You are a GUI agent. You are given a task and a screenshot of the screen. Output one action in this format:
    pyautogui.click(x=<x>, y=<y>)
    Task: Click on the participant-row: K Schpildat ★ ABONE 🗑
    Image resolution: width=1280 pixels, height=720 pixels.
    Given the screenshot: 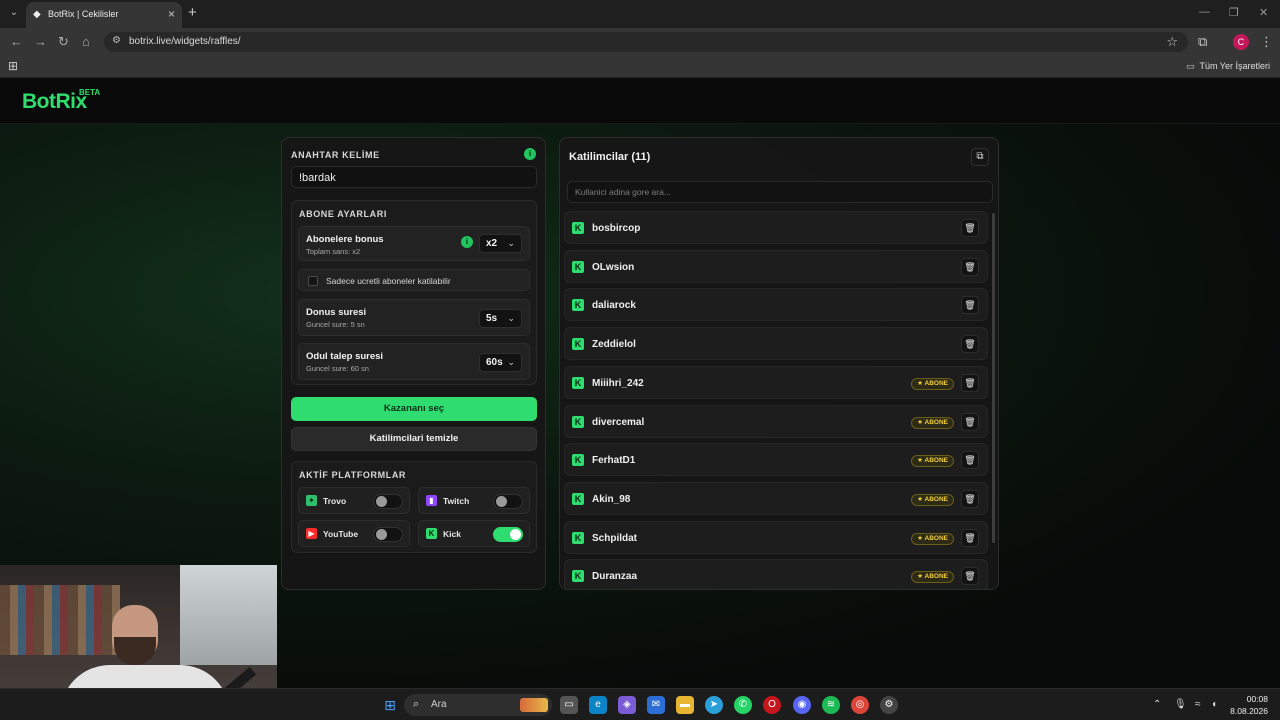 What is the action you would take?
    pyautogui.click(x=776, y=537)
    